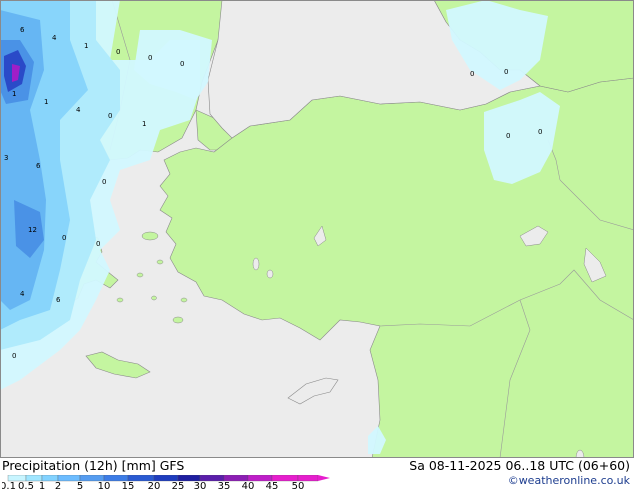 The width and height of the screenshot is (634, 490). What do you see at coordinates (104, 485) in the screenshot?
I see `legend-tick-label: 10` at bounding box center [104, 485].